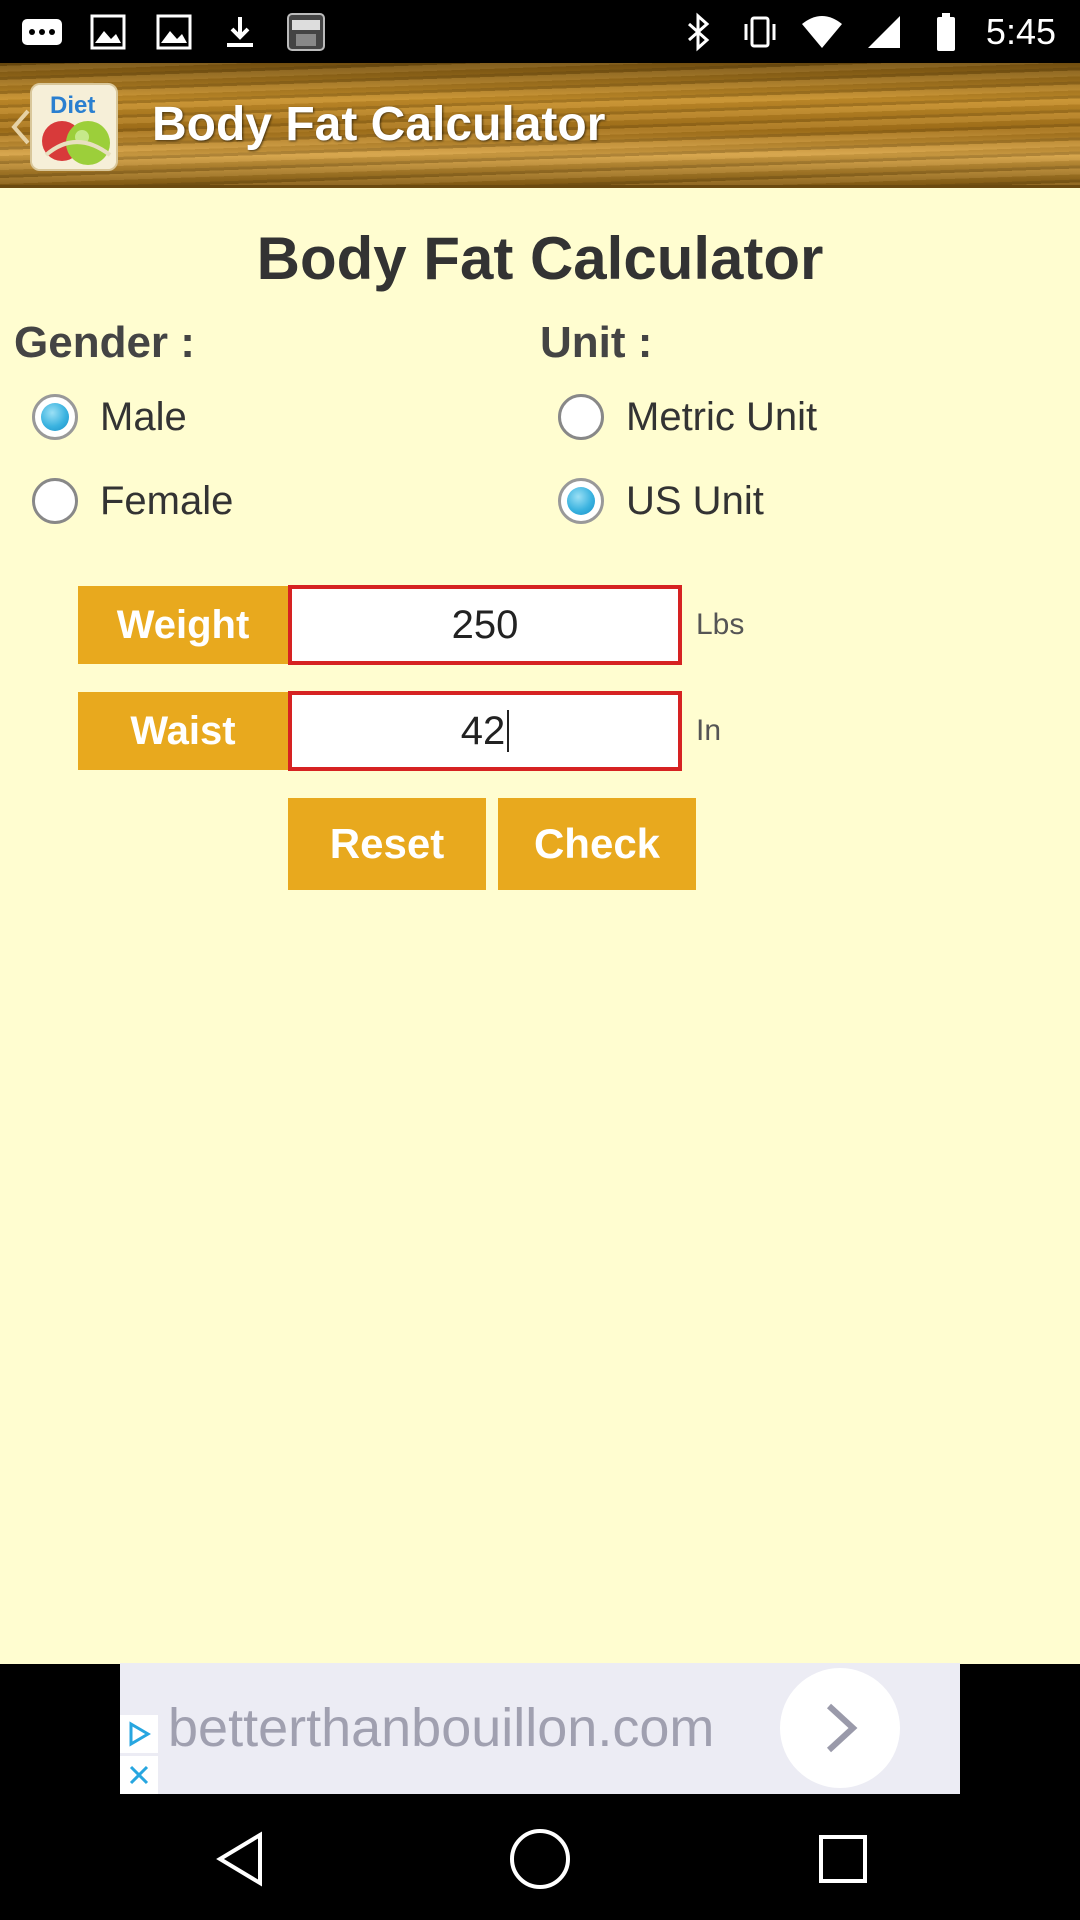 This screenshot has width=1080, height=1920. What do you see at coordinates (74, 127) in the screenshot?
I see `app-logo: Diet` at bounding box center [74, 127].